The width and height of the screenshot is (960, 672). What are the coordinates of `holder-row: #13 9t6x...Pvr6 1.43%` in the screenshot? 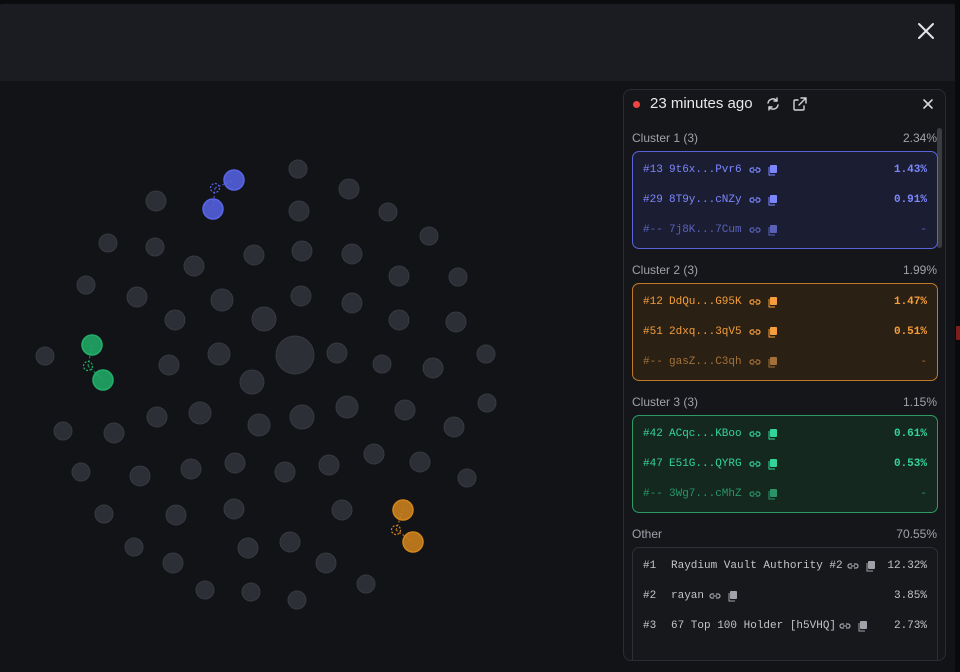 It's located at (785, 170).